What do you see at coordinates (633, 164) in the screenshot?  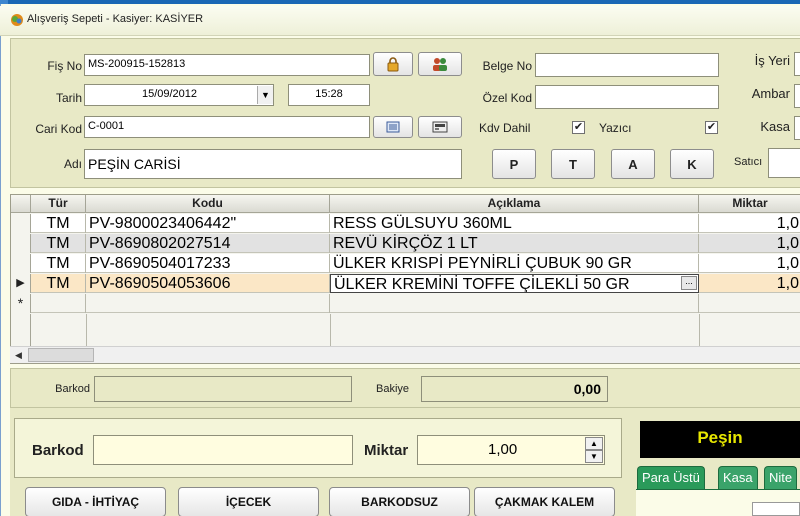 I see `a-button: A` at bounding box center [633, 164].